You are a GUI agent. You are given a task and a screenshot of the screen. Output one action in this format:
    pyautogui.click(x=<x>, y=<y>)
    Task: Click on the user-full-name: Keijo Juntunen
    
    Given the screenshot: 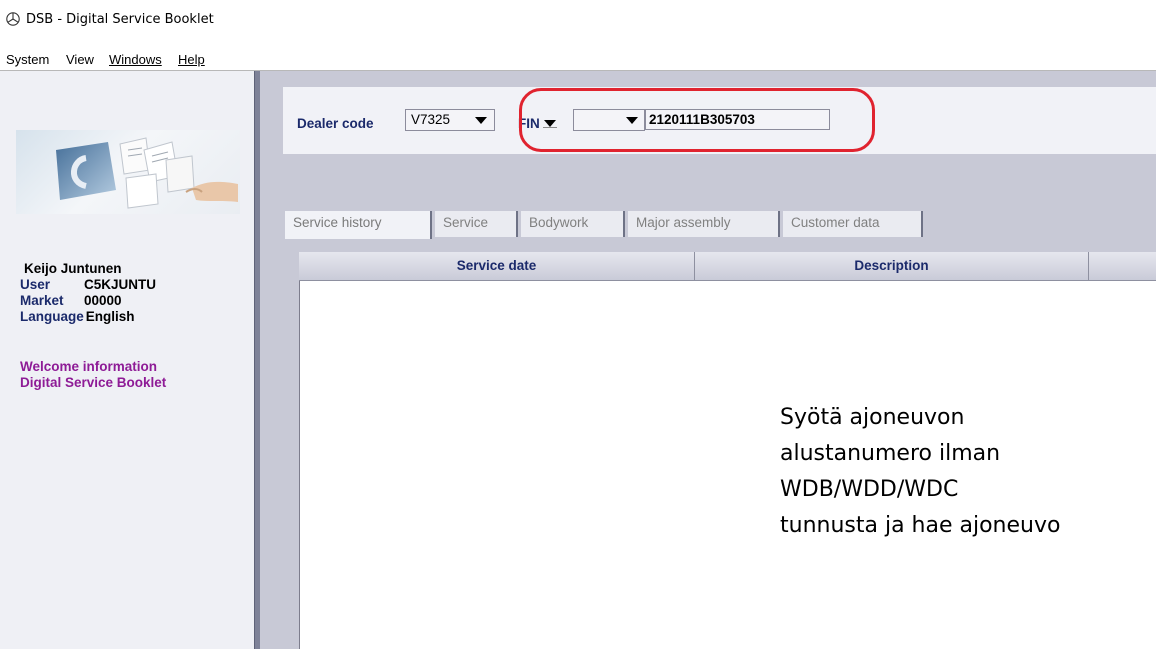 What is the action you would take?
    pyautogui.click(x=73, y=268)
    